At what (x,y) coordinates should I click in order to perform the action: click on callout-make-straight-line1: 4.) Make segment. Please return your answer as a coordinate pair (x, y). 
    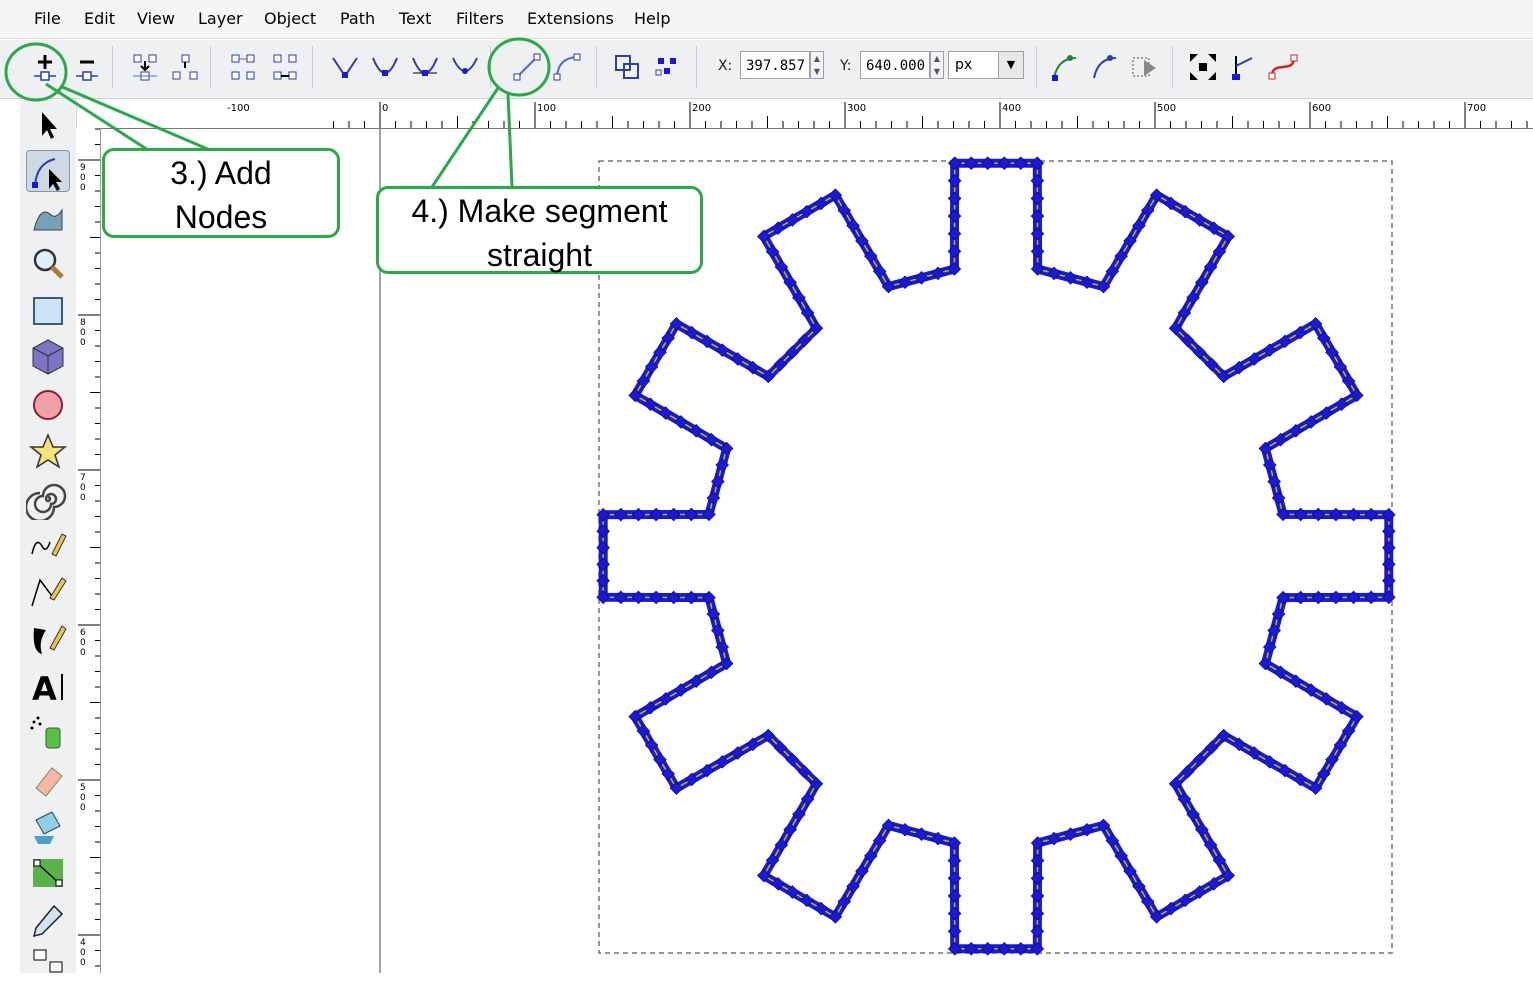
    Looking at the image, I should click on (539, 211).